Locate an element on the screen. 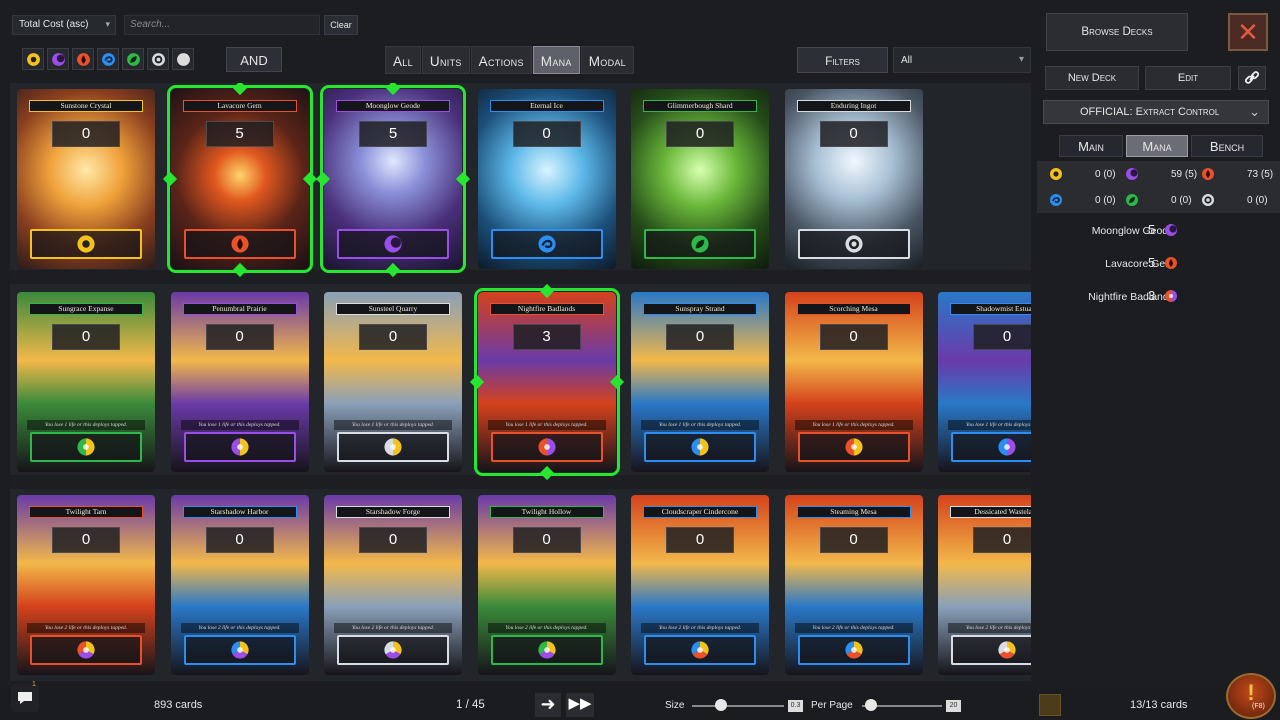 The width and height of the screenshot is (1280, 720). tab-actions: Actions is located at coordinates (501, 60).